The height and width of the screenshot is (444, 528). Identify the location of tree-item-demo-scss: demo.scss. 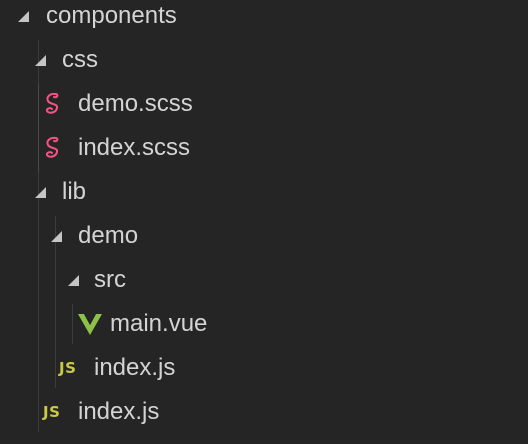
(264, 104).